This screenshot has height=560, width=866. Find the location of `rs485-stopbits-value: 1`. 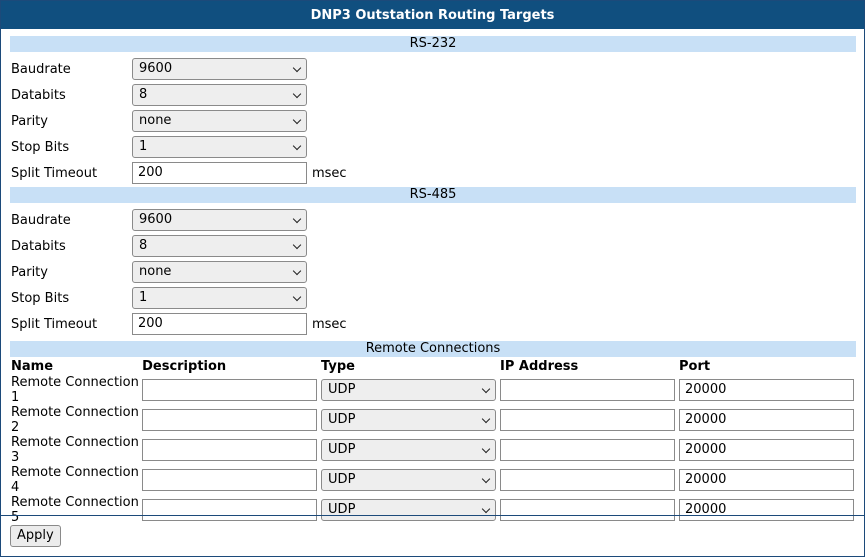

rs485-stopbits-value: 1 is located at coordinates (143, 297).